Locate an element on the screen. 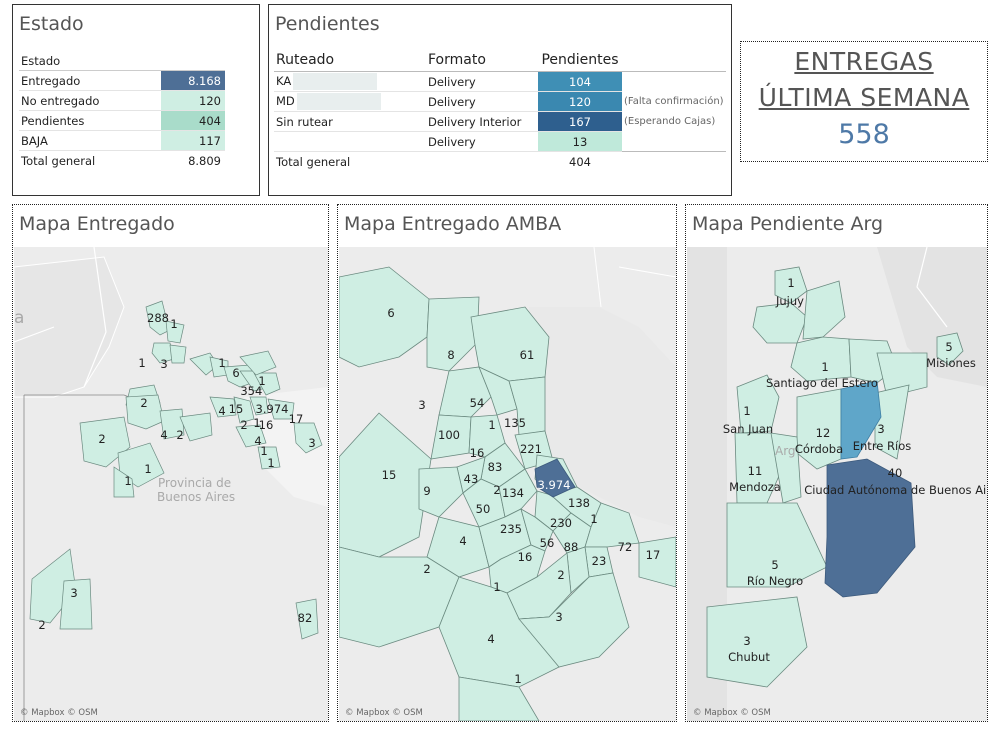 The width and height of the screenshot is (1000, 734). map-label: 72 is located at coordinates (625, 547).